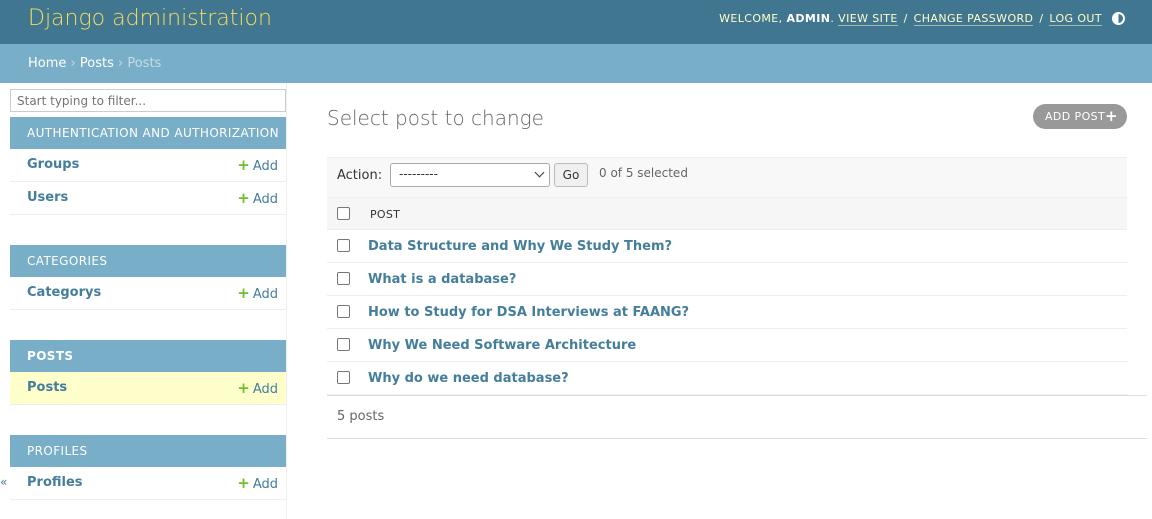  I want to click on post-link: Data Structure and Why We Study Them?, so click(520, 246).